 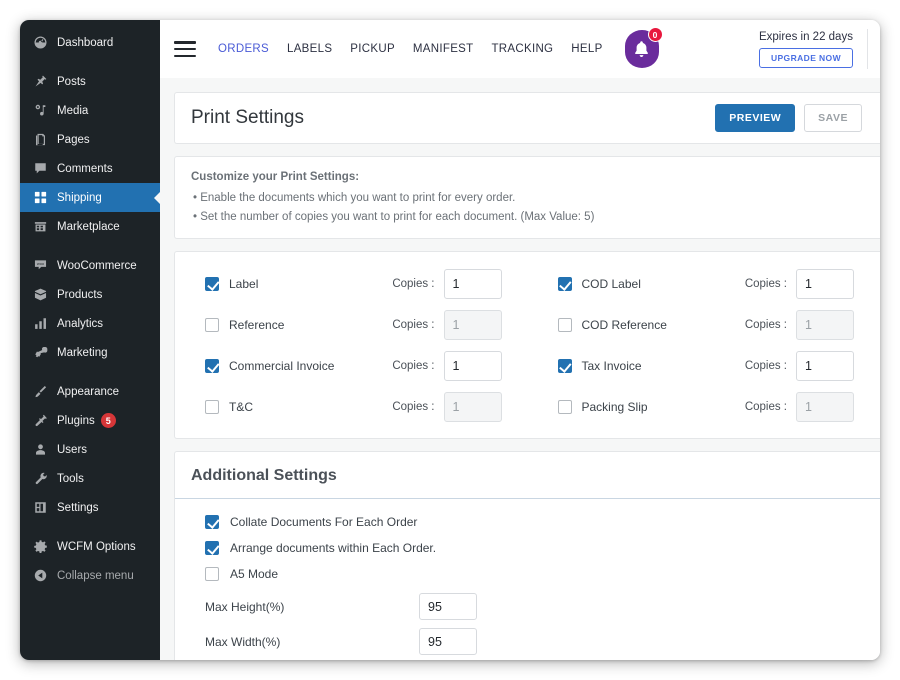 I want to click on additional-check-row: Arrange documents within Each Order., so click(x=542, y=548).